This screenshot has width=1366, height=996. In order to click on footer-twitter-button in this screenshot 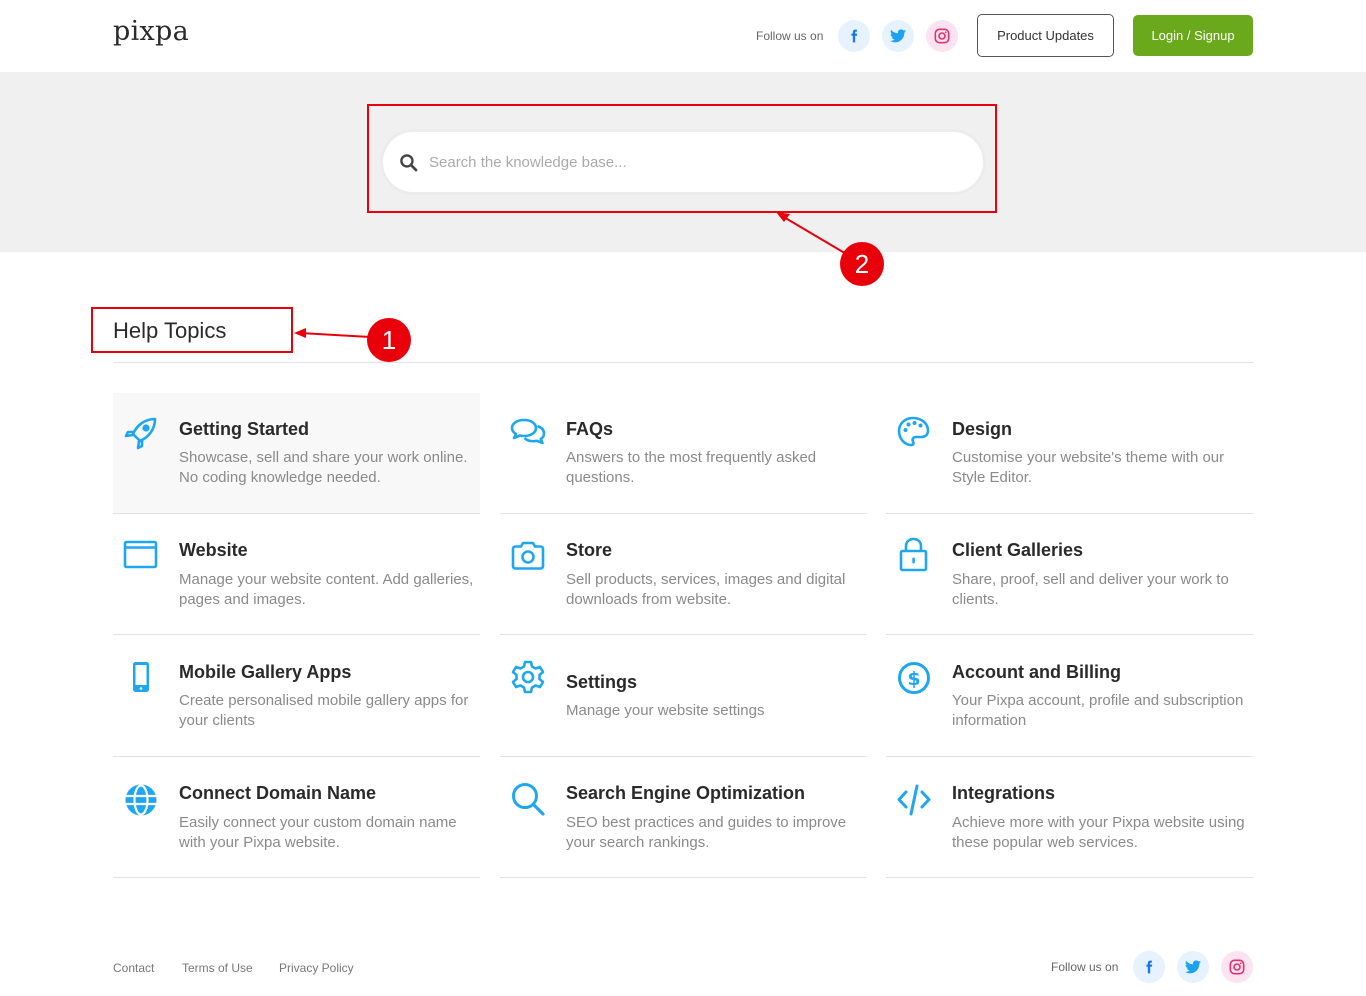, I will do `click(1193, 967)`.